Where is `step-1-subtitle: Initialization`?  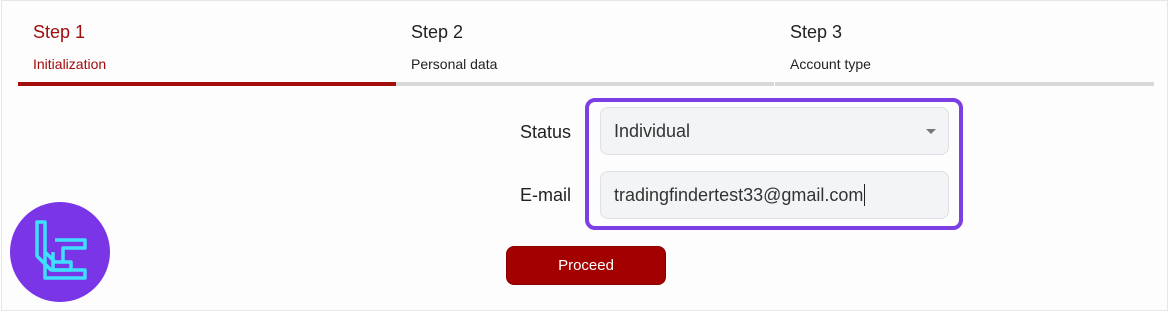
step-1-subtitle: Initialization is located at coordinates (70, 64).